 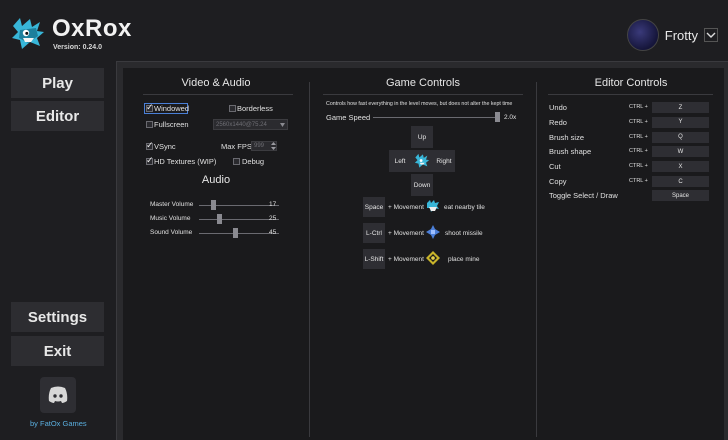 What do you see at coordinates (422, 161) in the screenshot?
I see `player-icon` at bounding box center [422, 161].